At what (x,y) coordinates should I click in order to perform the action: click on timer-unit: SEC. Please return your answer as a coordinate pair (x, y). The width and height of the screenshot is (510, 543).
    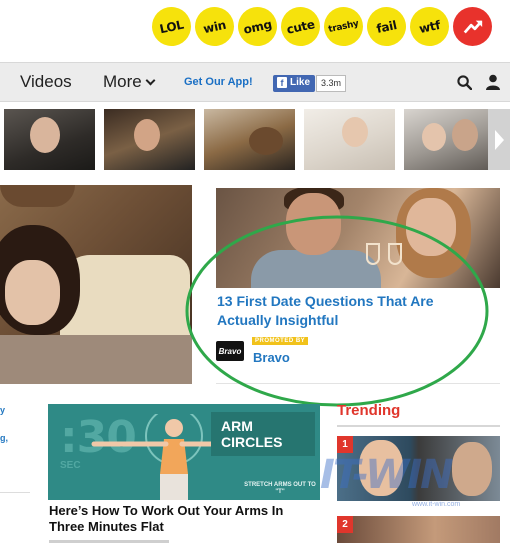
    Looking at the image, I should click on (70, 465).